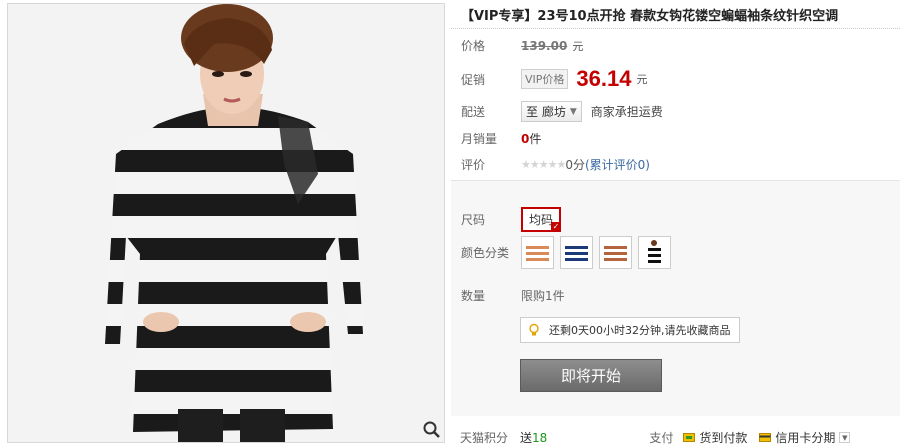  Describe the element at coordinates (473, 165) in the screenshot. I see `rating-label: 评价` at that location.